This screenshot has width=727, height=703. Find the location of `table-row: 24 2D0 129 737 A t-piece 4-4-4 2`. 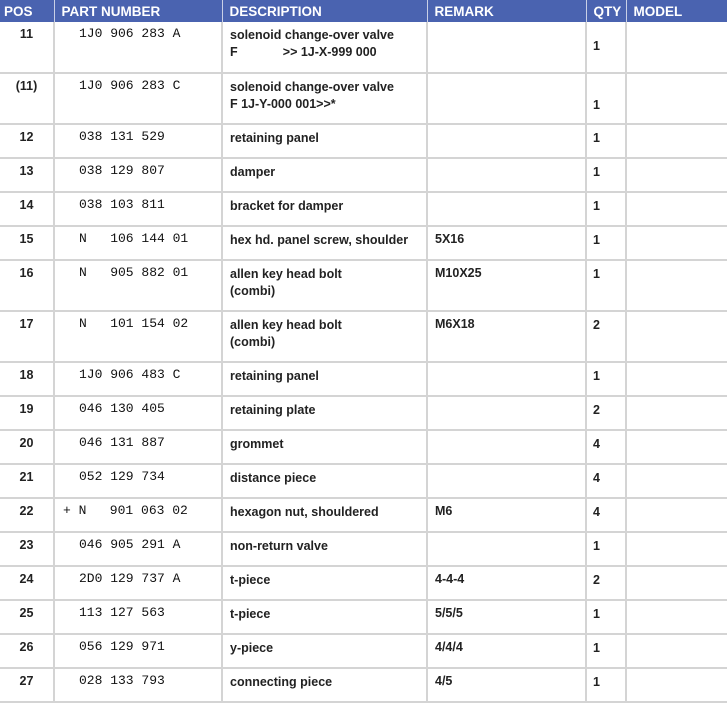

table-row: 24 2D0 129 737 A t-piece 4-4-4 2 is located at coordinates (363, 583).